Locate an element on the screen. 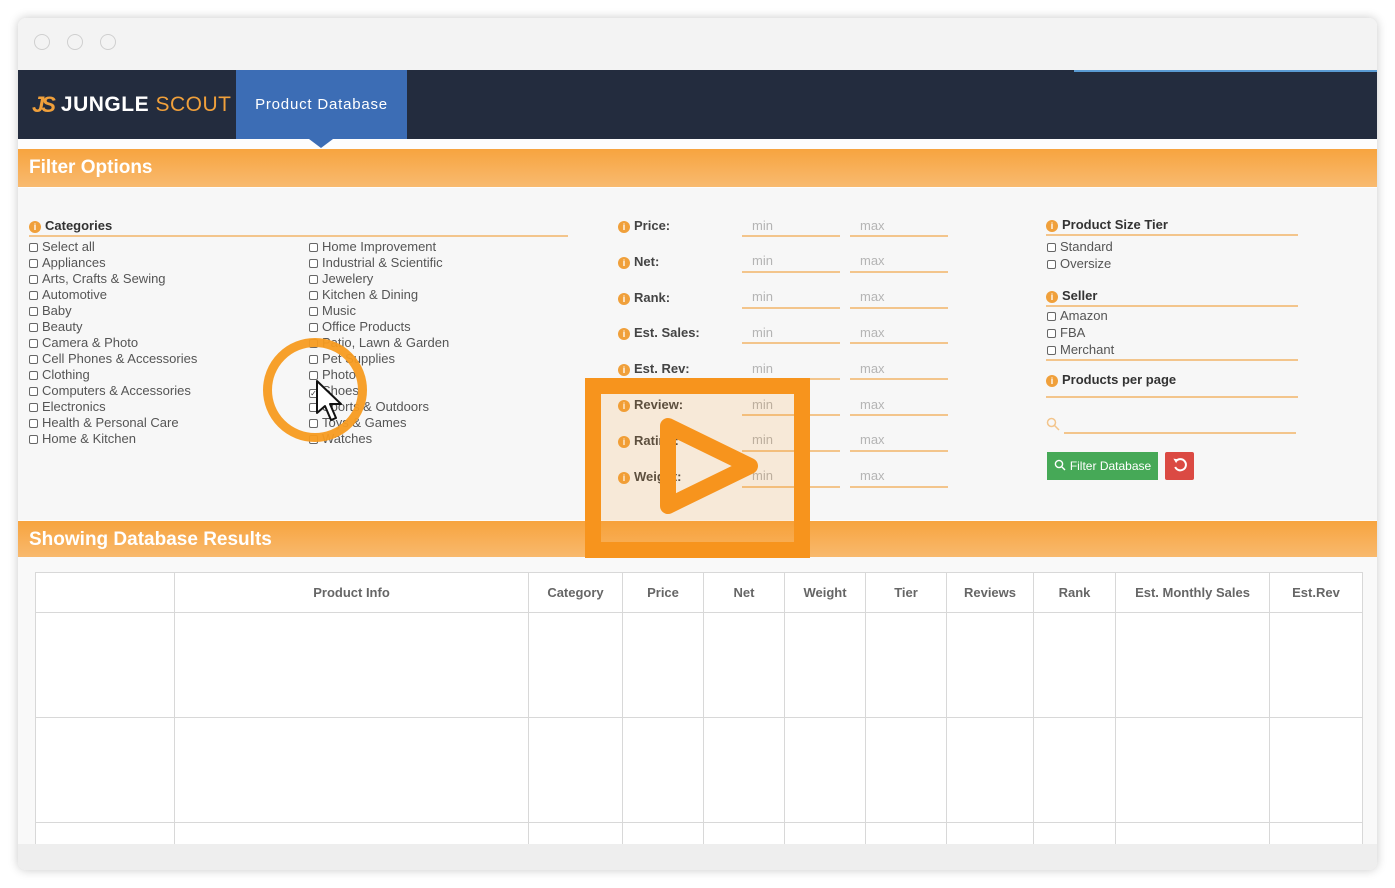 Image resolution: width=1395 pixels, height=888 pixels. window-maximize-dot is located at coordinates (108, 42).